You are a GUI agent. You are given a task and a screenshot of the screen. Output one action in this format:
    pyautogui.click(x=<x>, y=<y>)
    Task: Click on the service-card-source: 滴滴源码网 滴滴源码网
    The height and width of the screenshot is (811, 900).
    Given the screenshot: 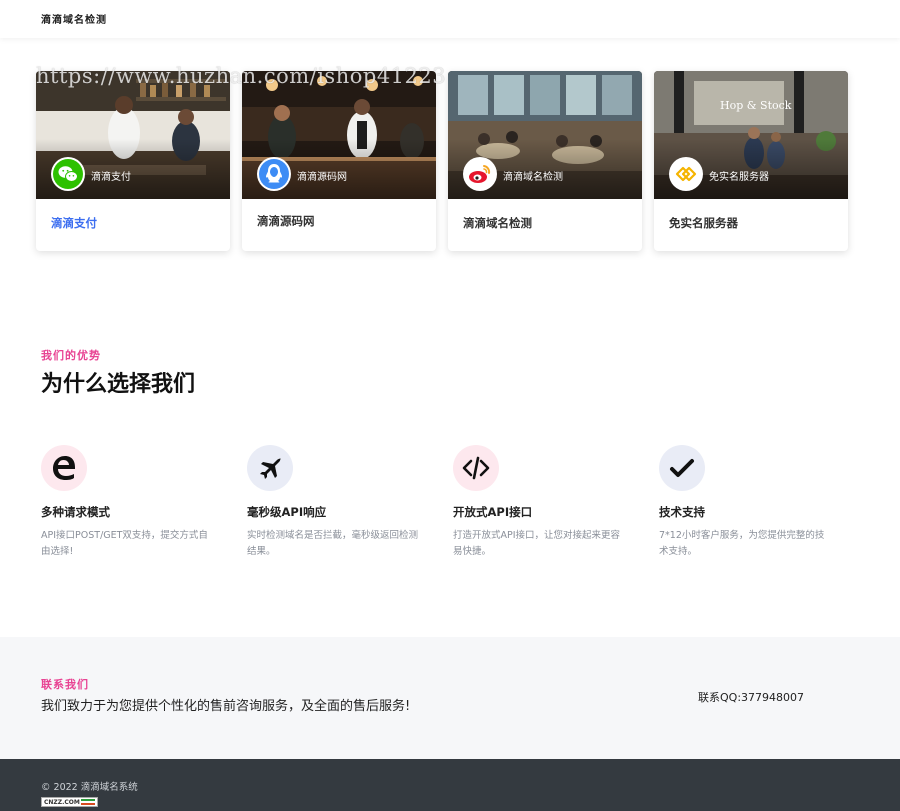 What is the action you would take?
    pyautogui.click(x=339, y=161)
    